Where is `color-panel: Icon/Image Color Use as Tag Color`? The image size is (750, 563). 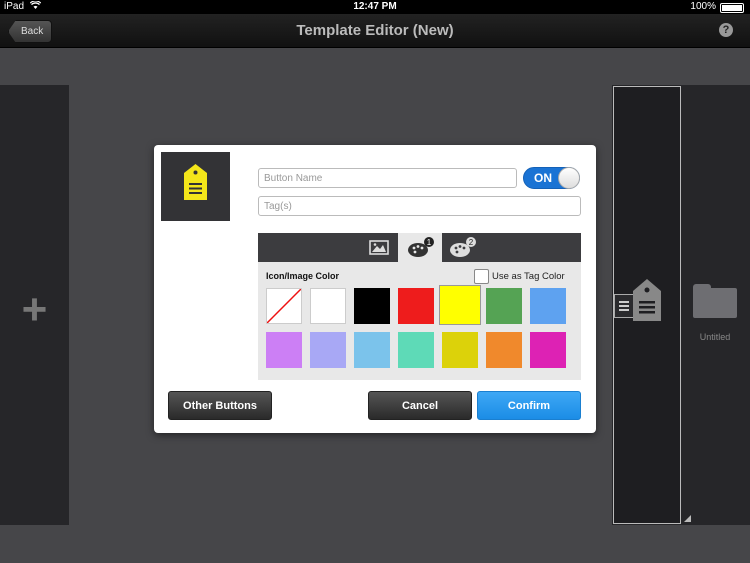
color-panel: Icon/Image Color Use as Tag Color is located at coordinates (419, 321).